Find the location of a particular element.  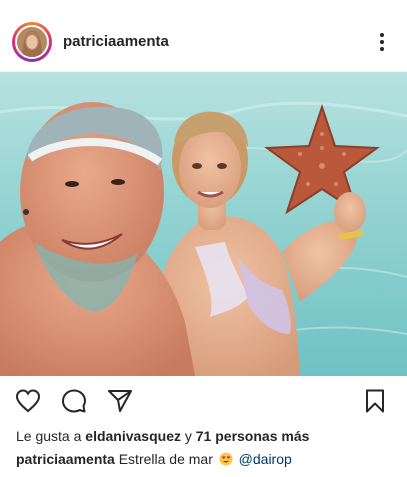

bookmark-icon is located at coordinates (375, 401).